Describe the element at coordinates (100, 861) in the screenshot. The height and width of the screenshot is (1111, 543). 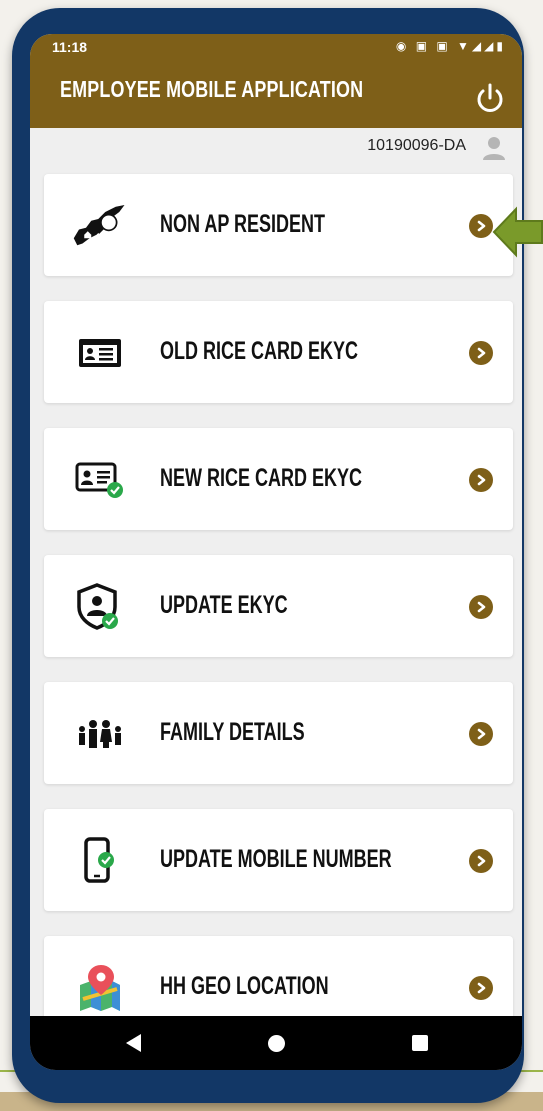
I see `mobile-check-icon` at that location.